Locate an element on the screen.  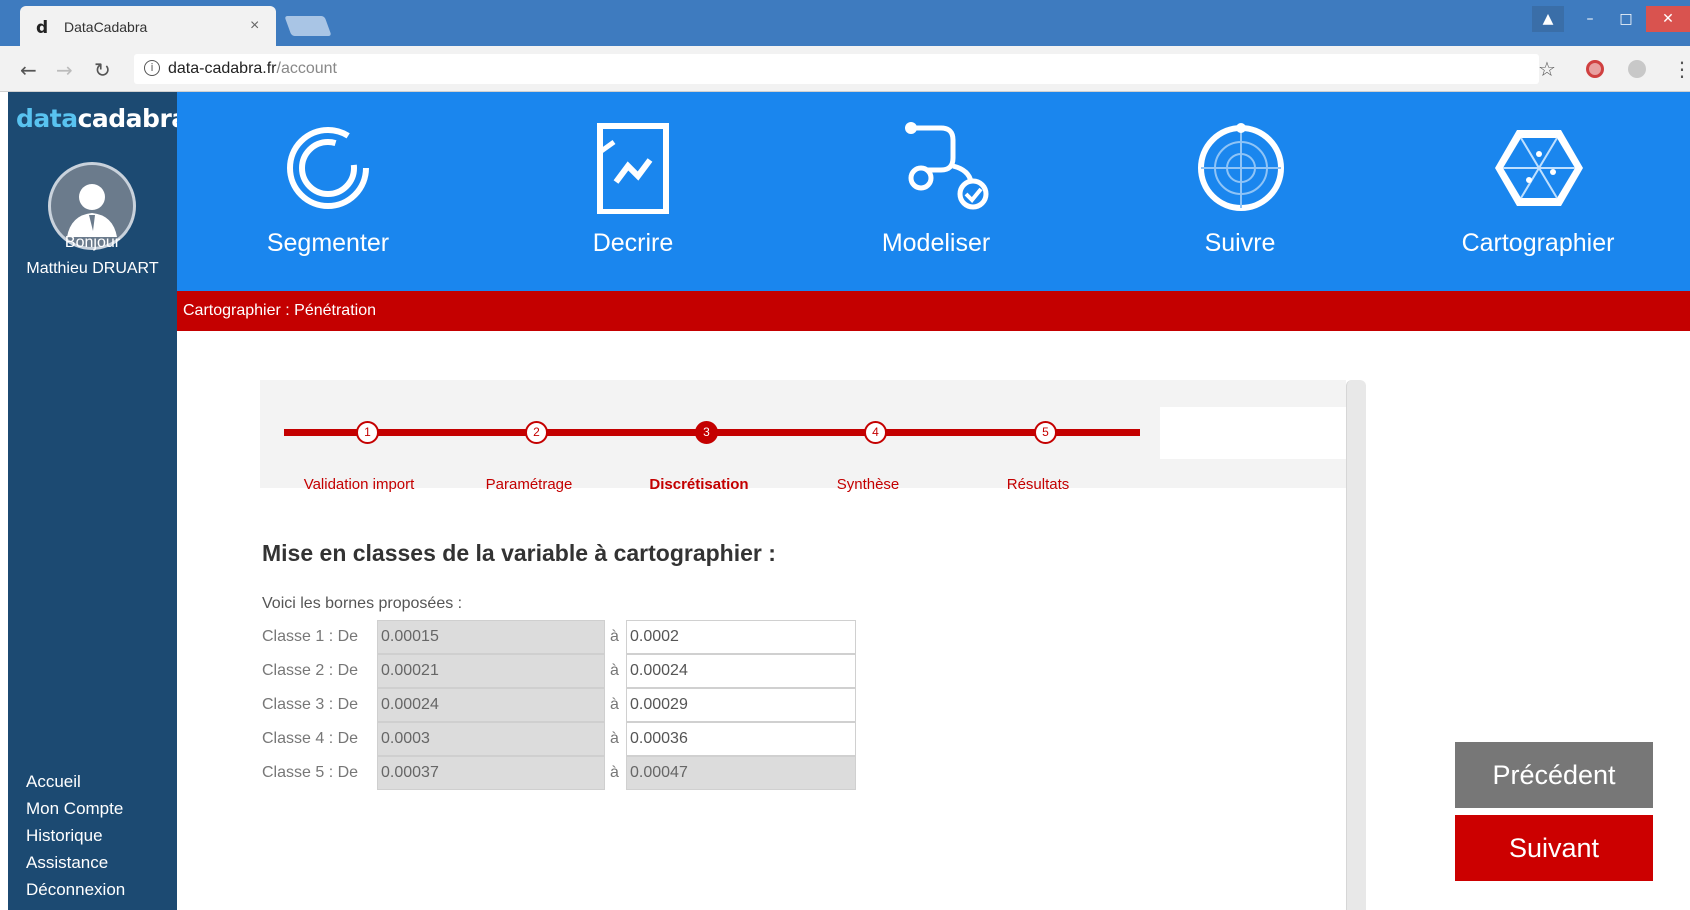
back-icon: ← is located at coordinates (28, 70).